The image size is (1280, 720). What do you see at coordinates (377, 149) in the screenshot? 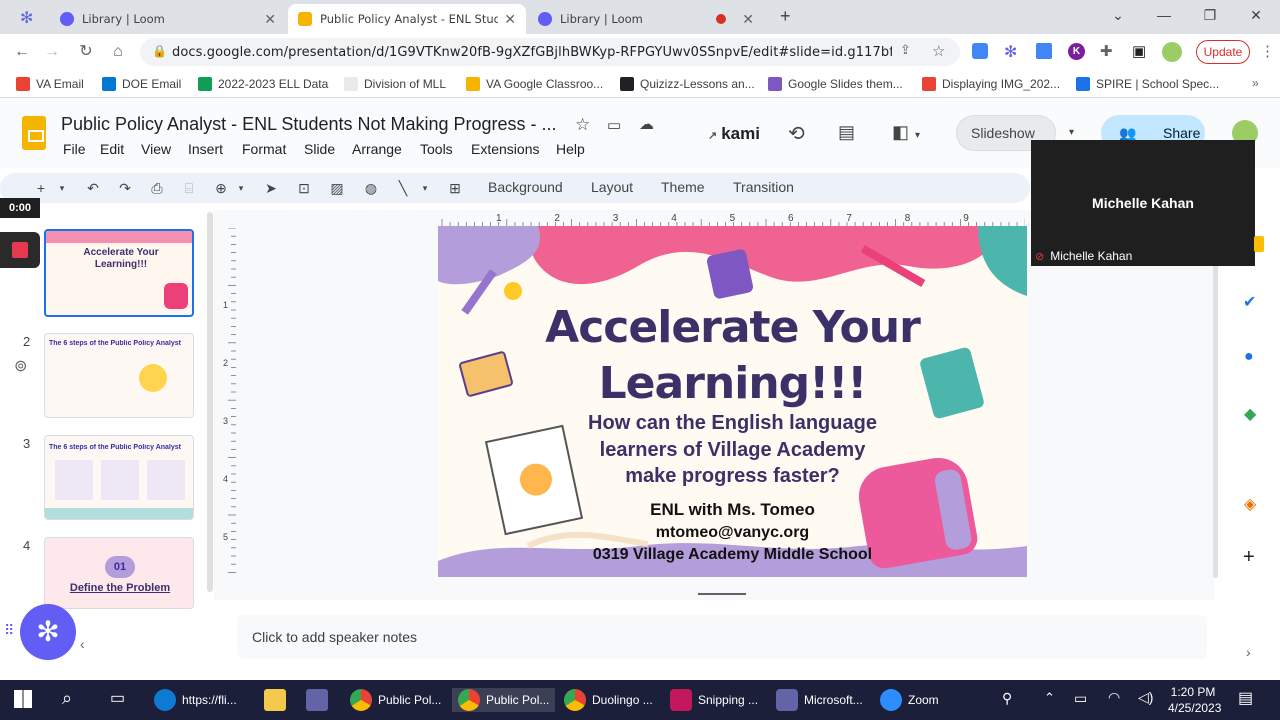
I see `menu-arrange: Arrange` at bounding box center [377, 149].